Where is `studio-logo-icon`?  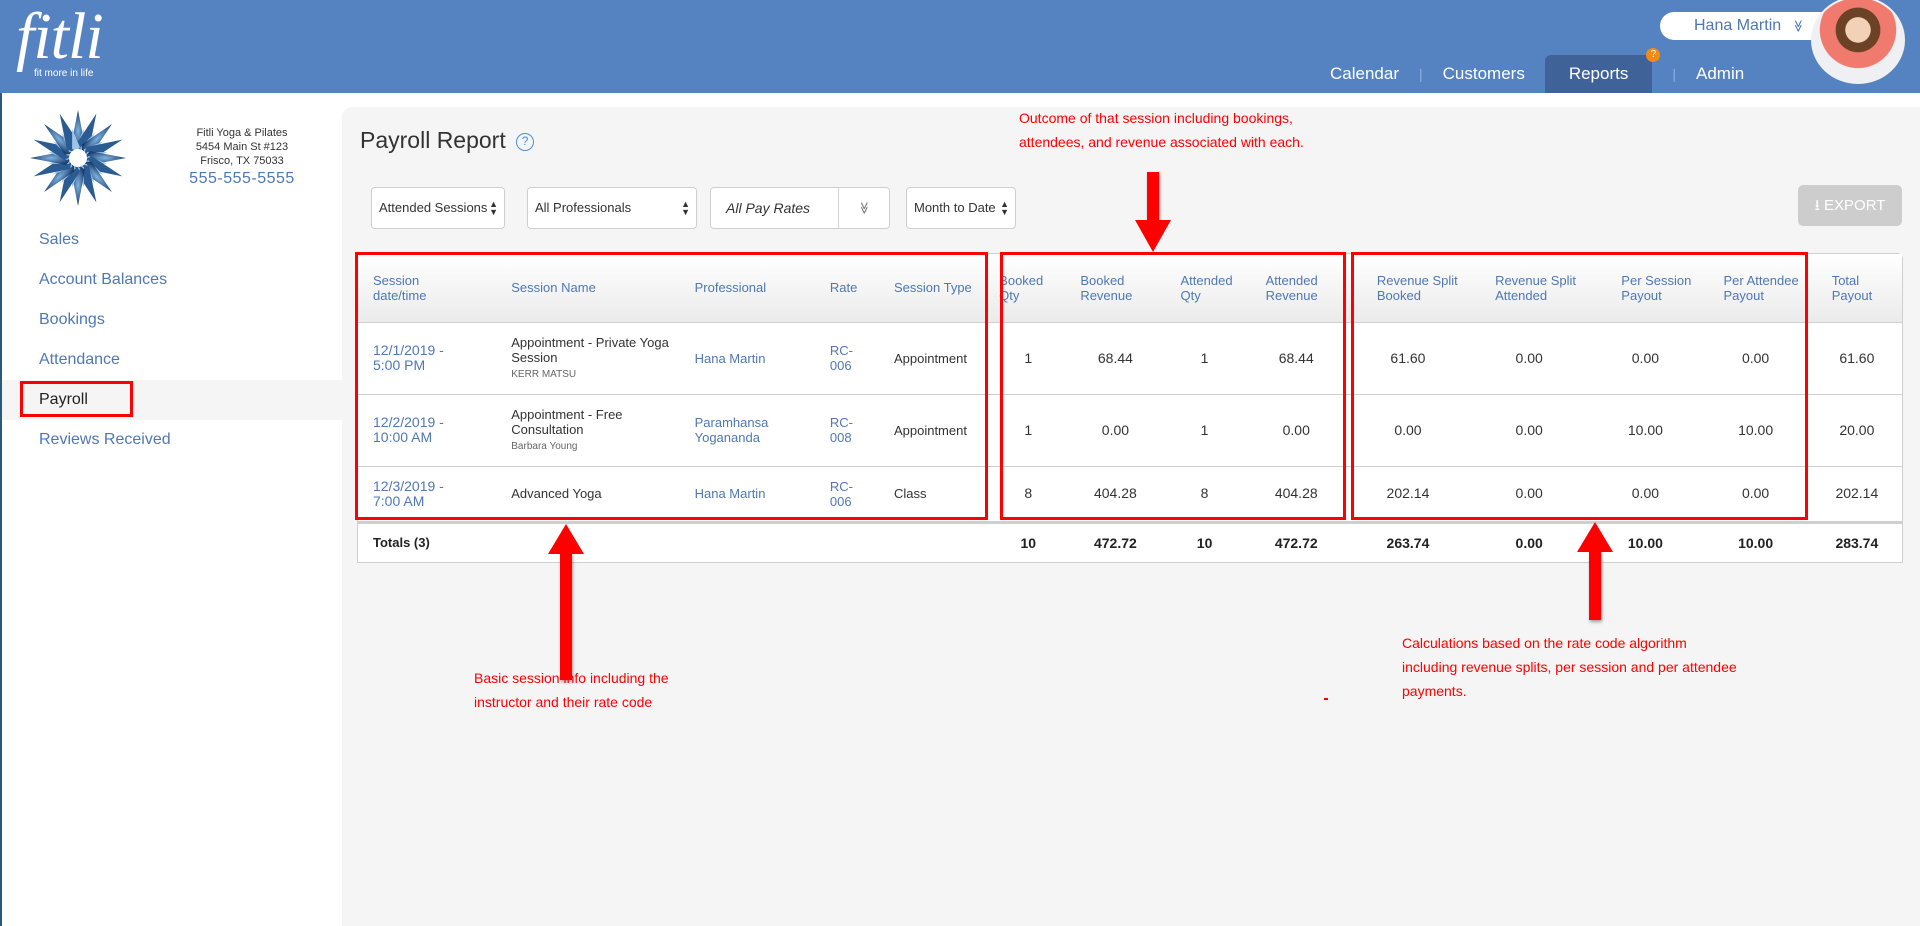
studio-logo-icon is located at coordinates (78, 158).